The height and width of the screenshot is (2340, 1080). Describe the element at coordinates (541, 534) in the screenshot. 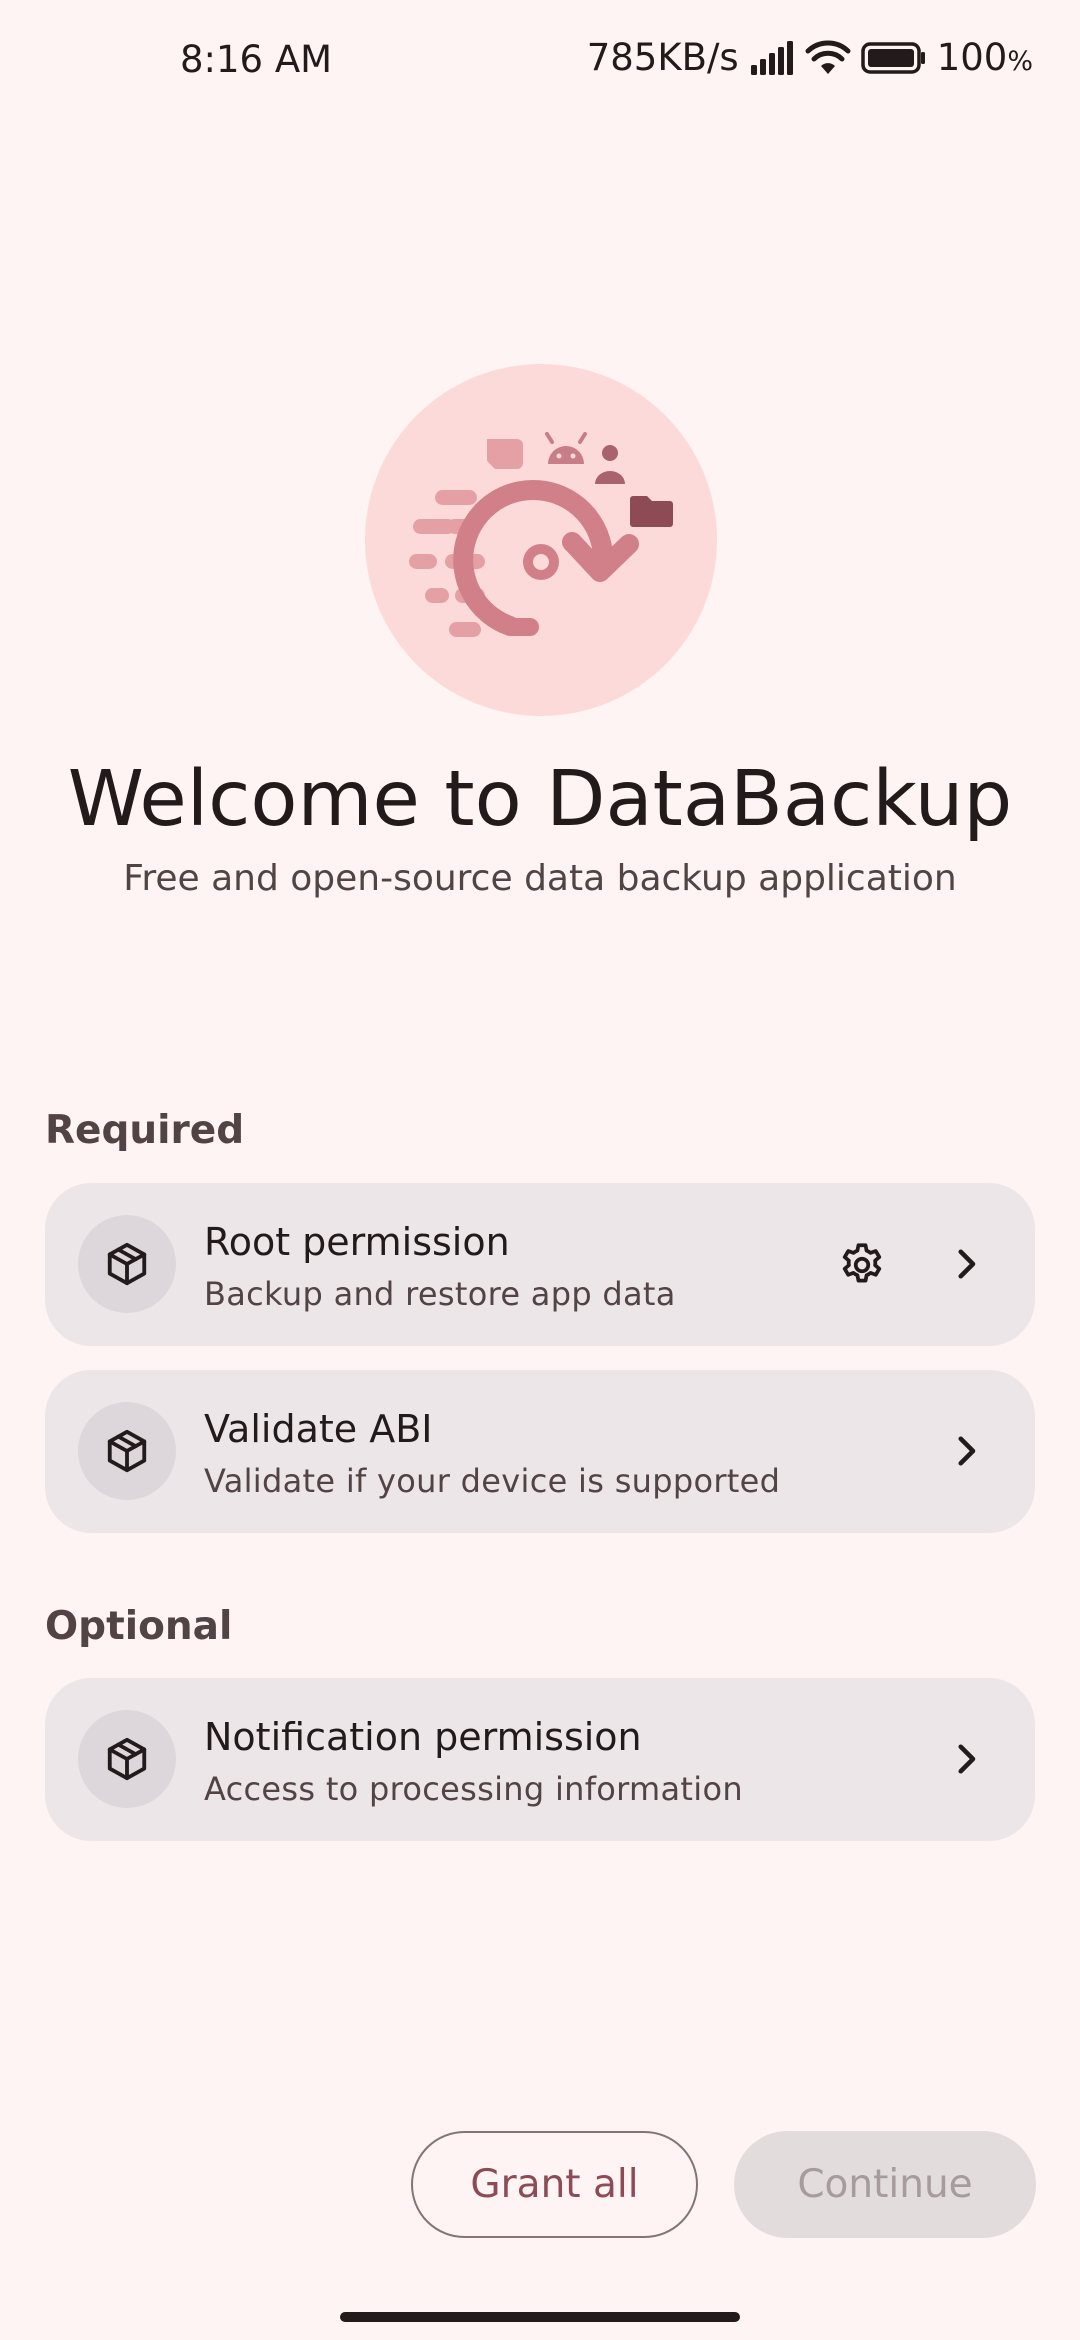

I see `backup-restore-icon` at that location.